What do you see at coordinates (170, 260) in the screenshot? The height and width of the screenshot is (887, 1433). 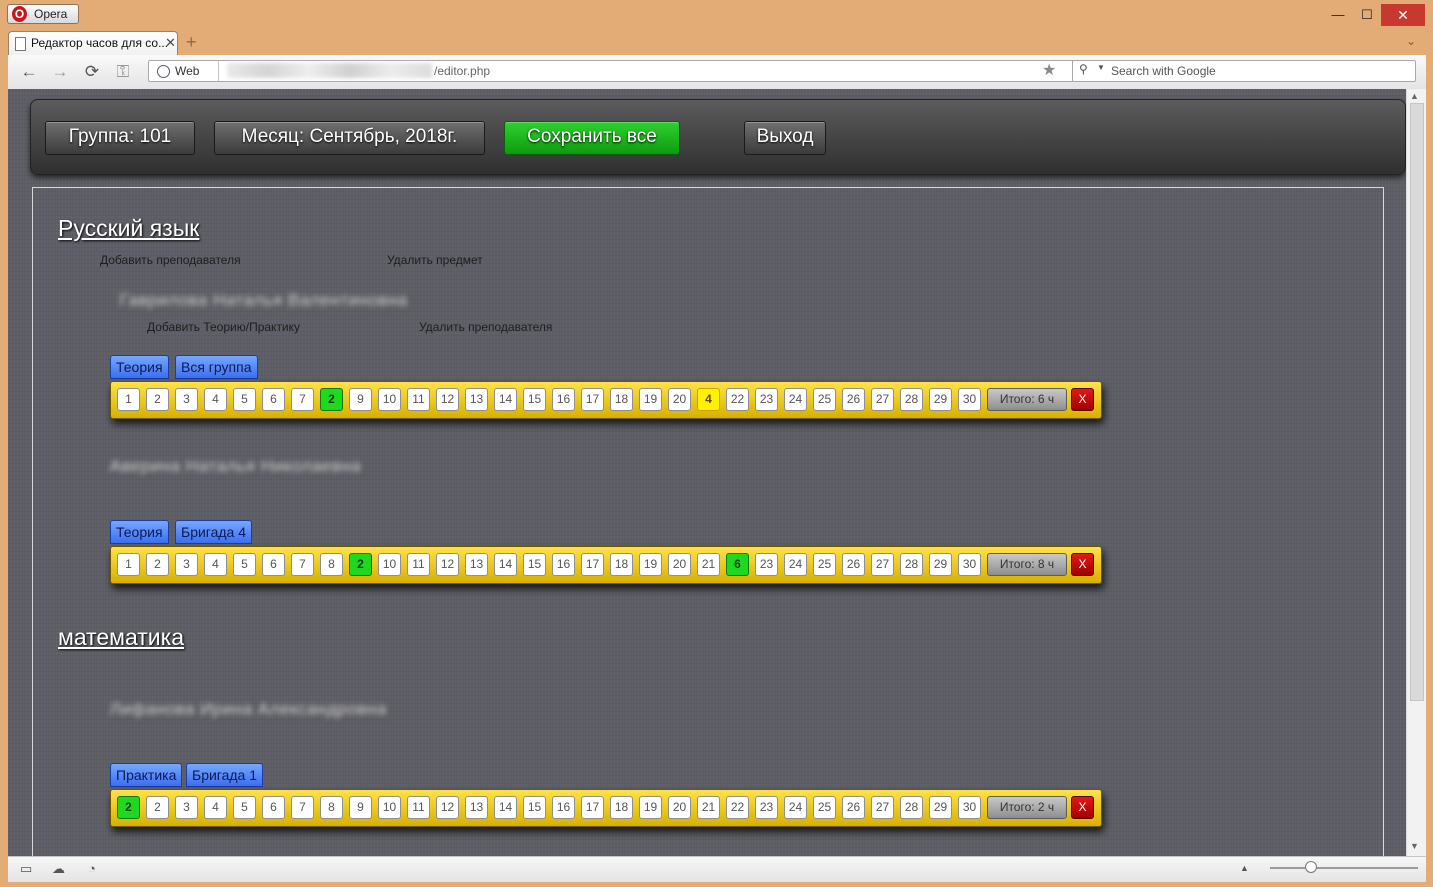 I see `add-teacher-link: Добавить преподавателя` at bounding box center [170, 260].